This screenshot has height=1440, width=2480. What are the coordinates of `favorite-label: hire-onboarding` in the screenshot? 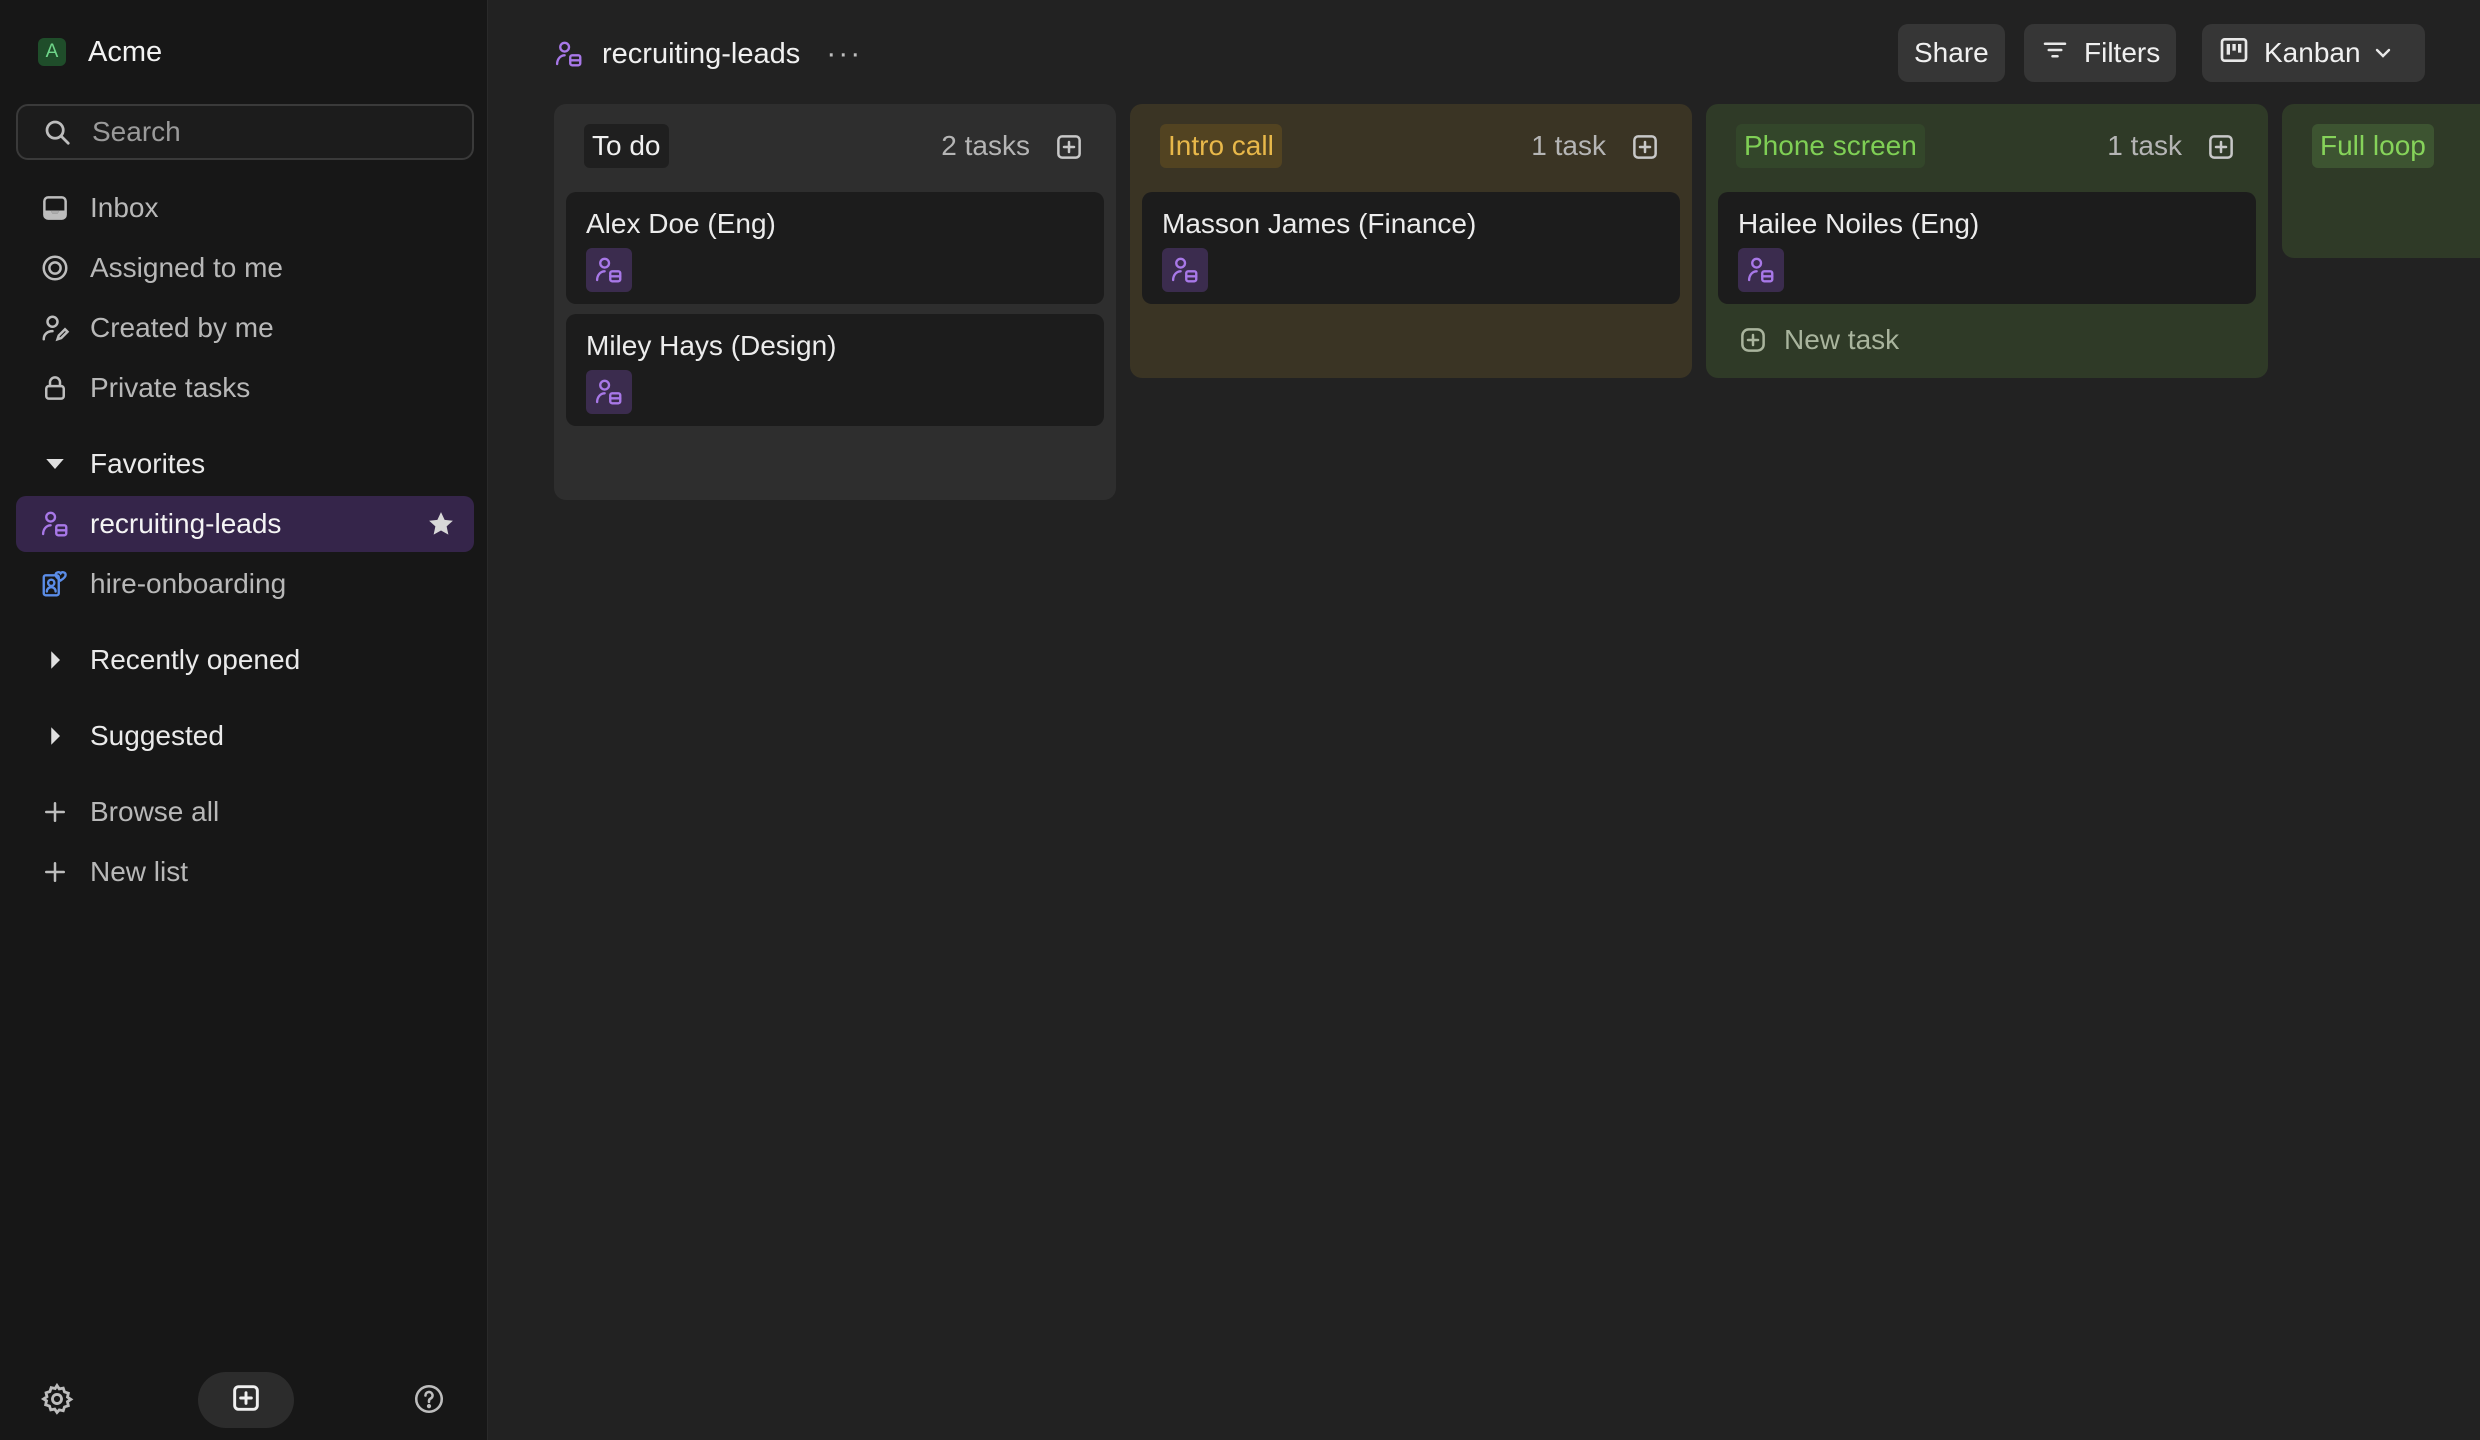 It's located at (188, 583).